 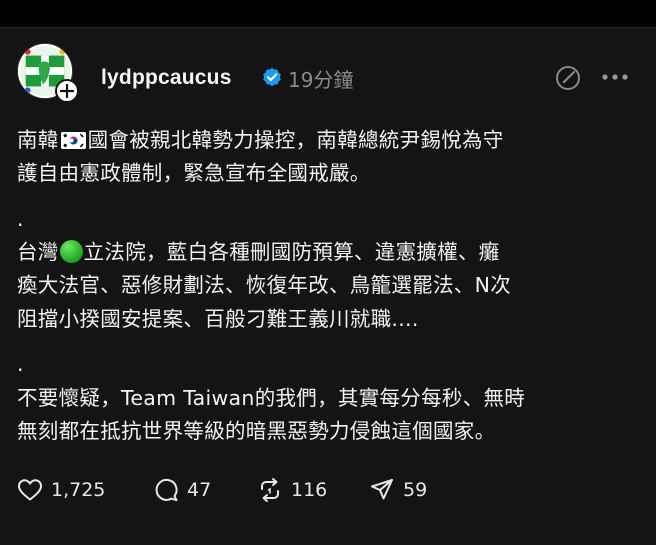 I want to click on green-circle-icon, so click(x=71, y=251).